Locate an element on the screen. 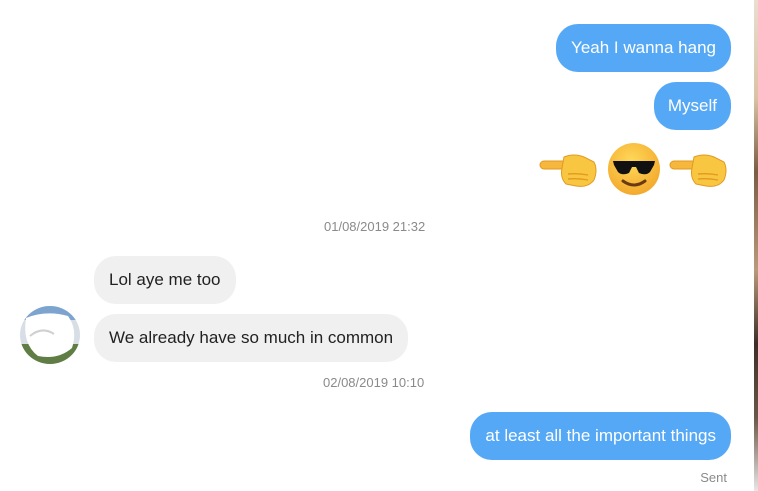 The width and height of the screenshot is (758, 491). outgoing-message-bubble: Myself is located at coordinates (692, 106).